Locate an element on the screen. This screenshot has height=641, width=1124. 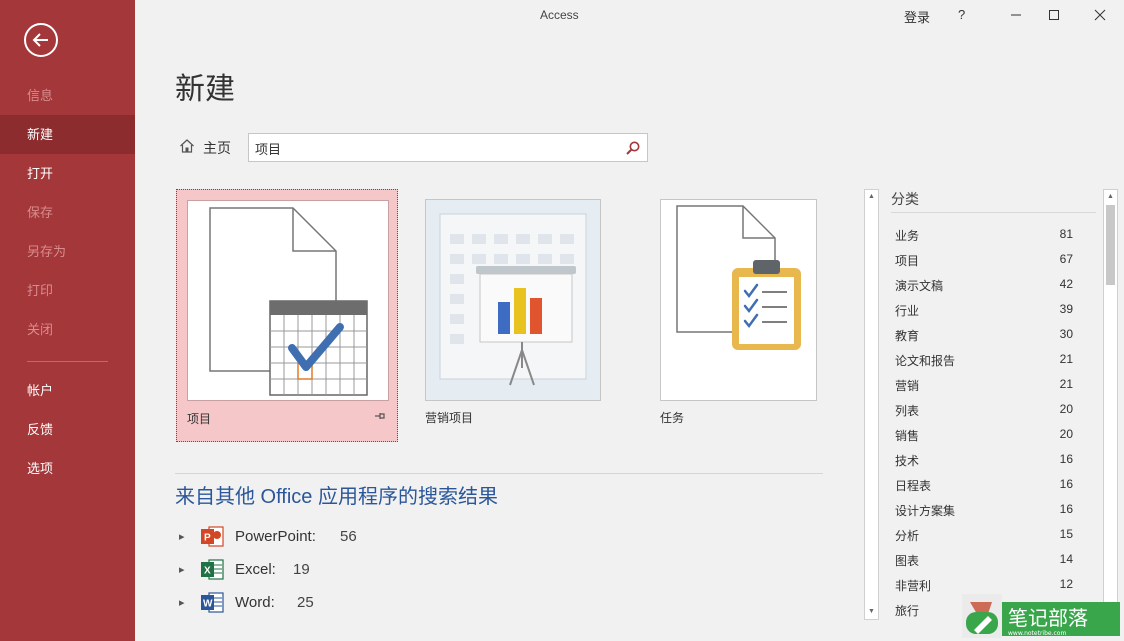
template-thumbnail is located at coordinates (513, 300).